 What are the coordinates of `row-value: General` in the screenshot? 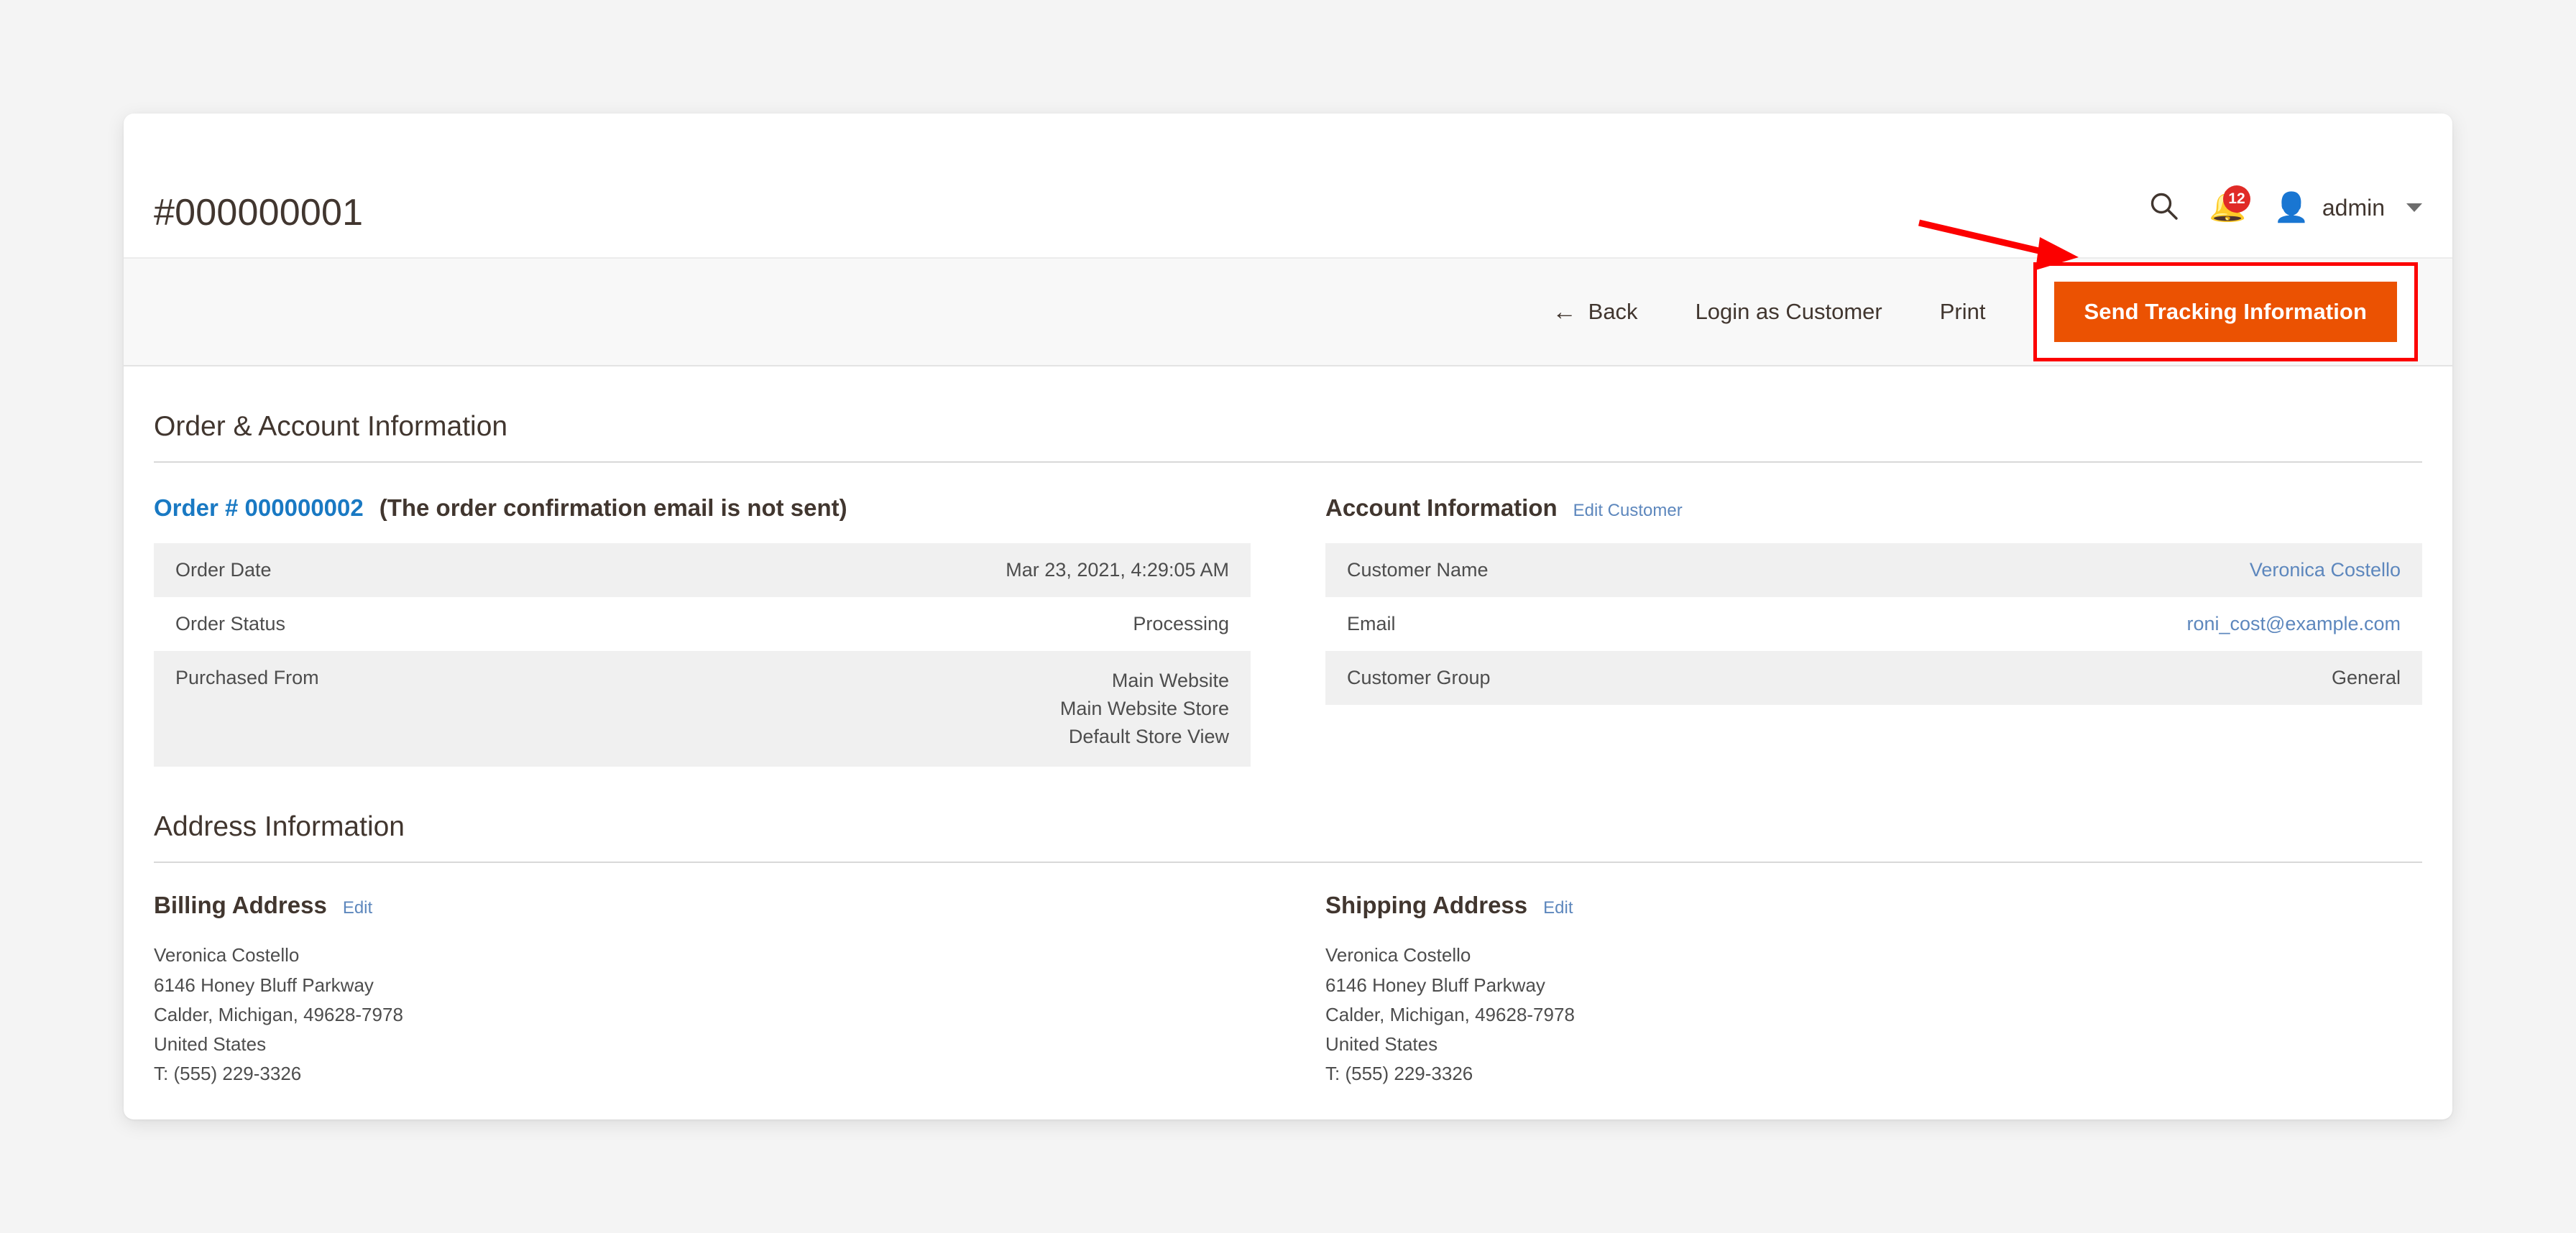 It's located at (2366, 677).